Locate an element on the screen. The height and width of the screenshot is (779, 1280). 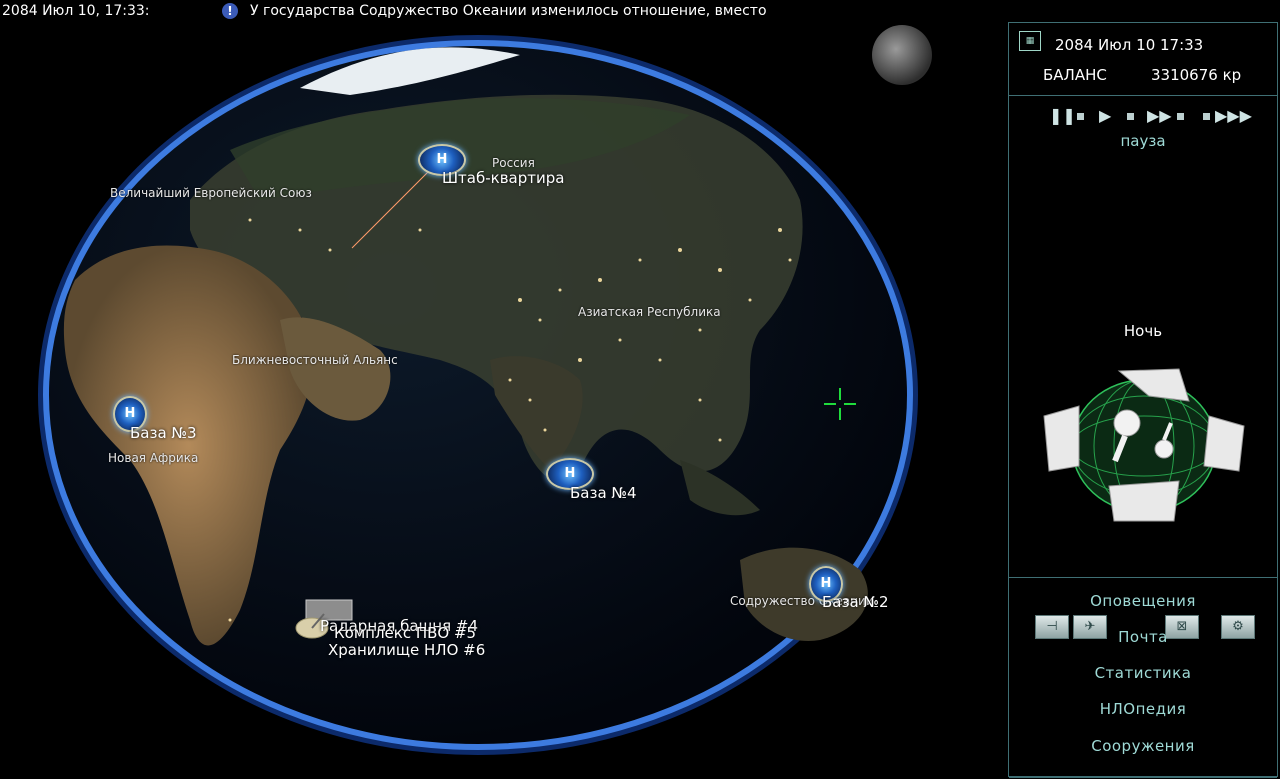
menu-mail: Почта is located at coordinates (1143, 637).